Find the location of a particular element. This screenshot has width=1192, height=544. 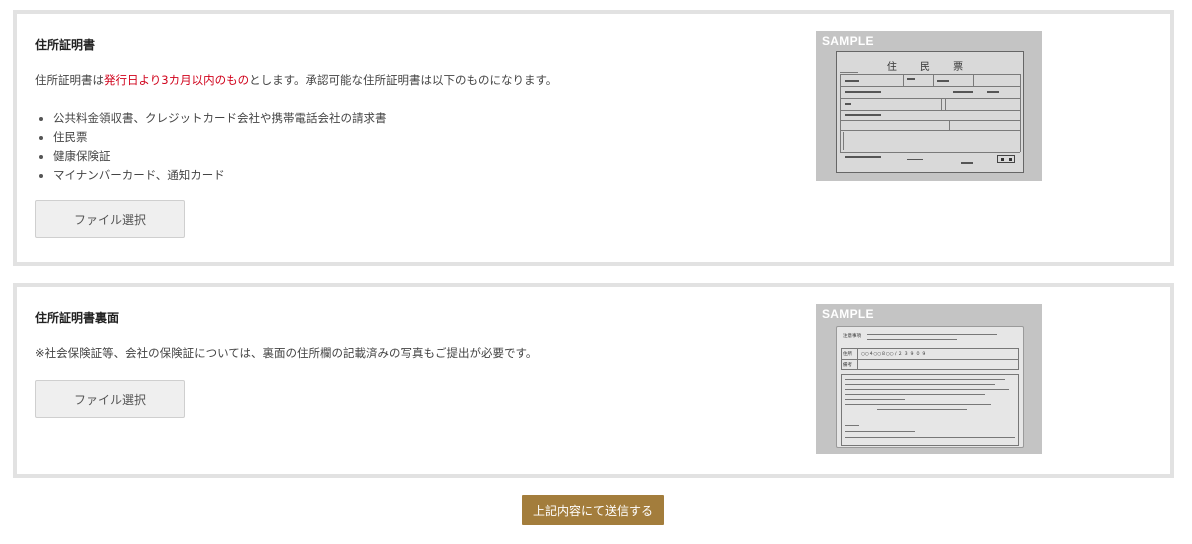

juminhyo-sample-document: 住 民 票 is located at coordinates (930, 112).